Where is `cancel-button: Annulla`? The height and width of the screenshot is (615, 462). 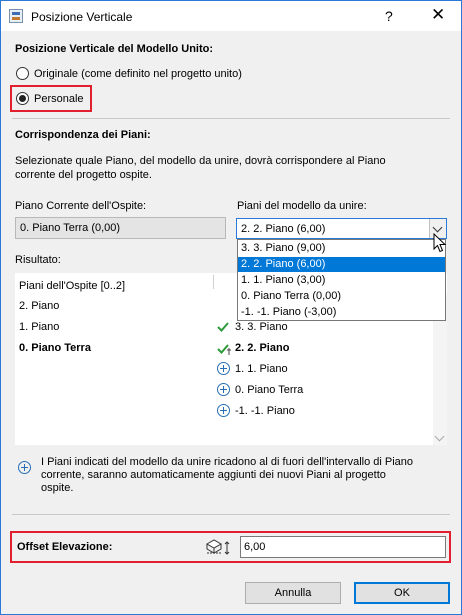
cancel-button: Annulla is located at coordinates (293, 593).